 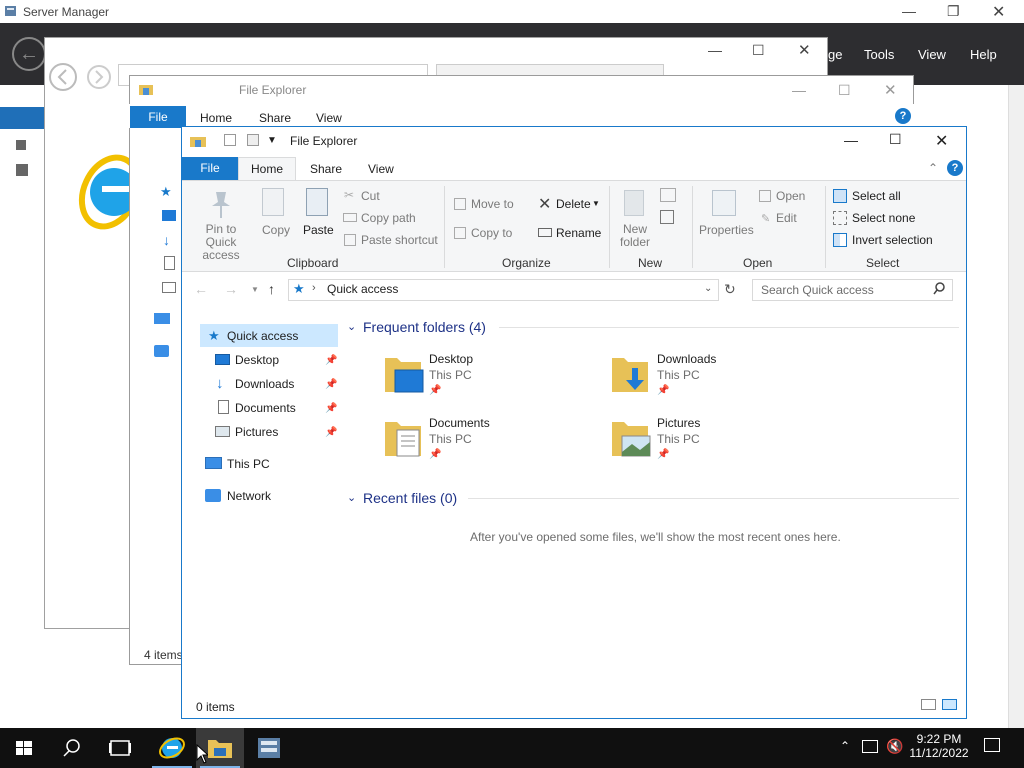 I want to click on notifications-icon, so click(x=992, y=745).